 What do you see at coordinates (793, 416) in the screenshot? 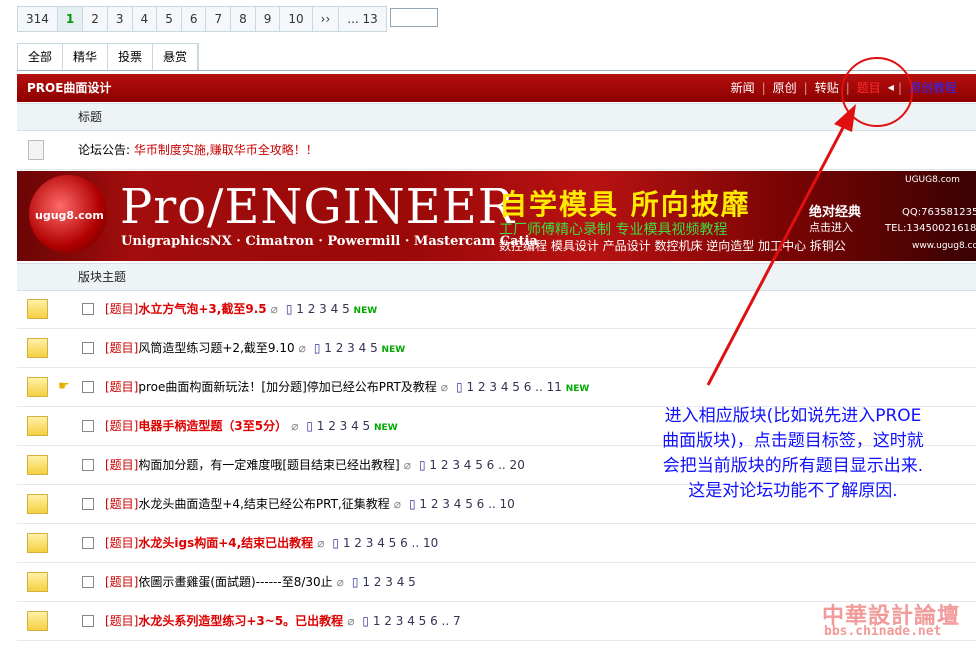
I see `callout-line: 进入相应版块(比如说先进入PROE` at bounding box center [793, 416].